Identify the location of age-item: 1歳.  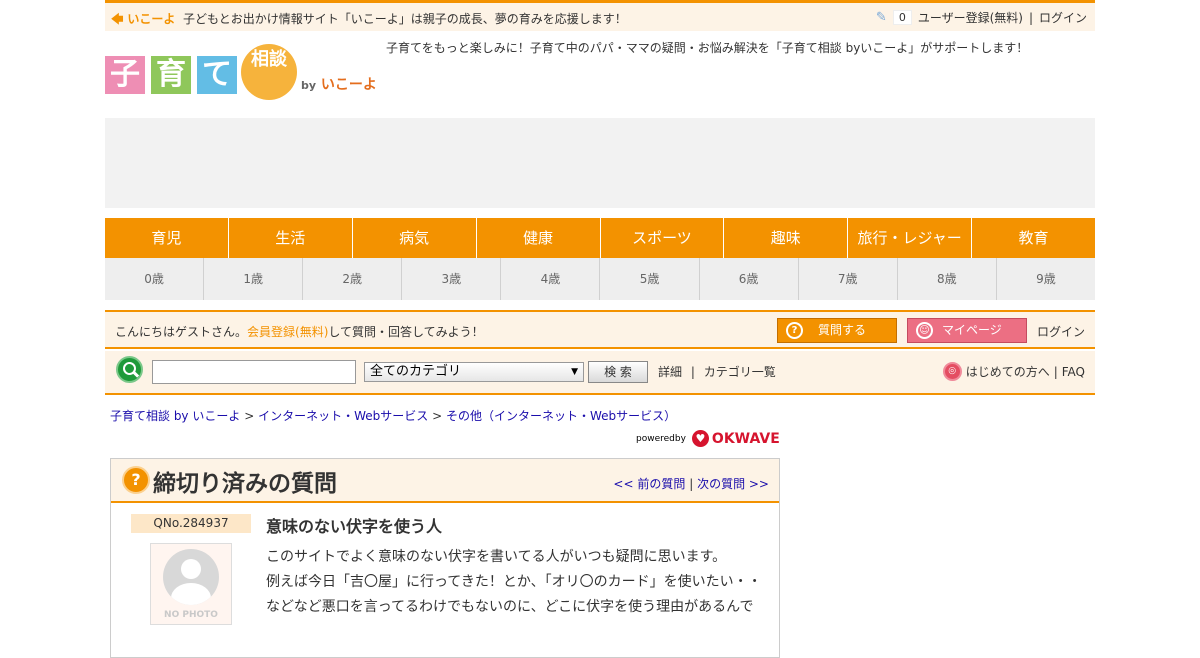
(254, 279).